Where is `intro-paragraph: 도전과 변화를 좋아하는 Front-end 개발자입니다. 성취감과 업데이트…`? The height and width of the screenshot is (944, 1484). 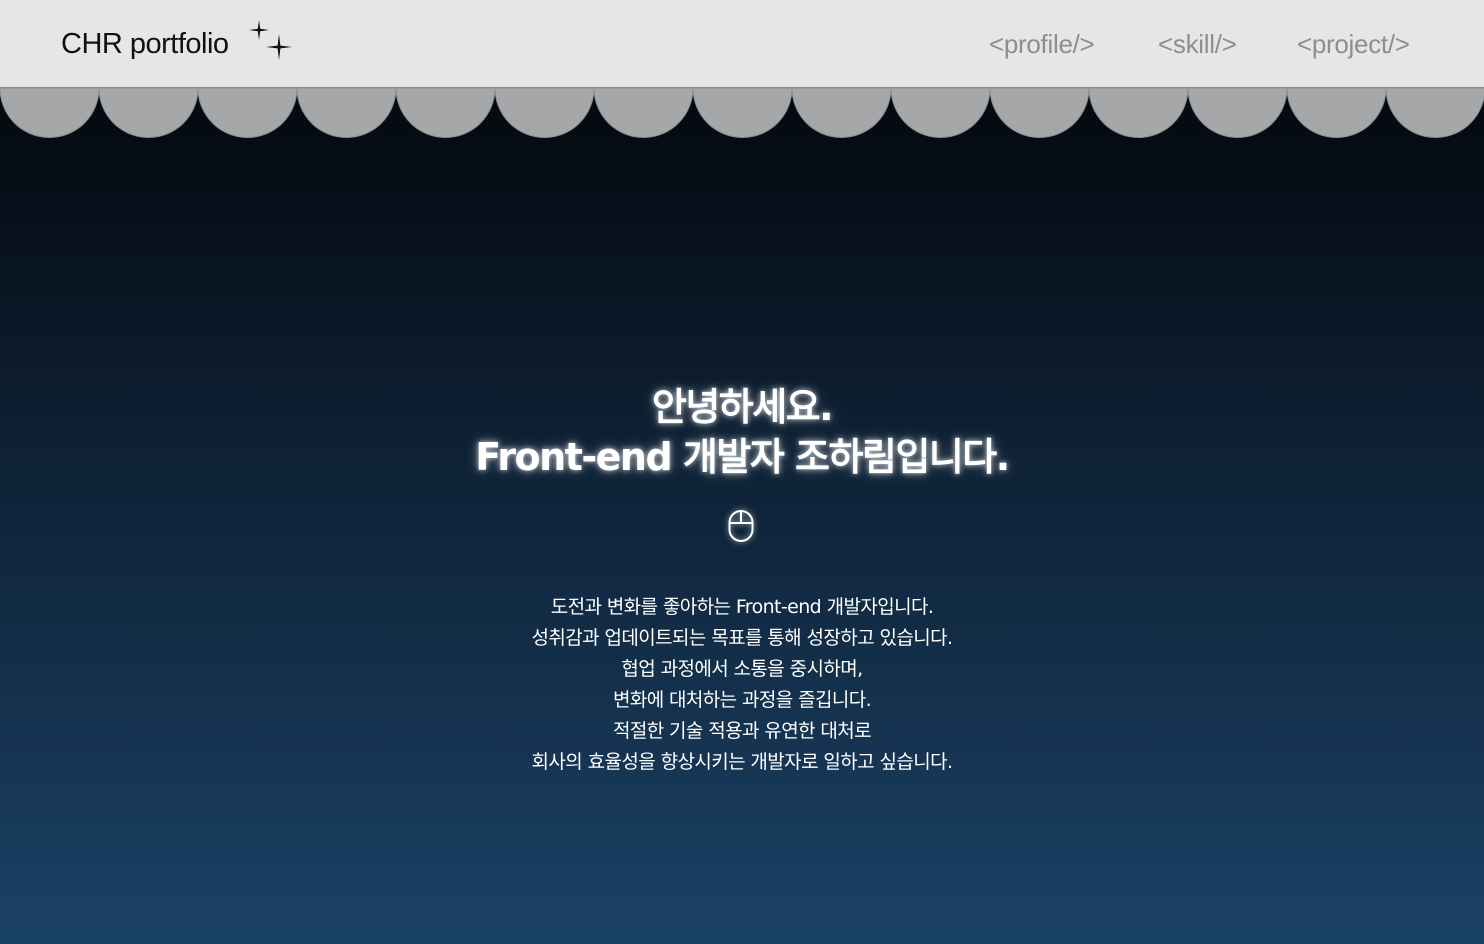
intro-paragraph: 도전과 변화를 좋아하는 Front-end 개발자입니다. 성취감과 업데이트… is located at coordinates (742, 685).